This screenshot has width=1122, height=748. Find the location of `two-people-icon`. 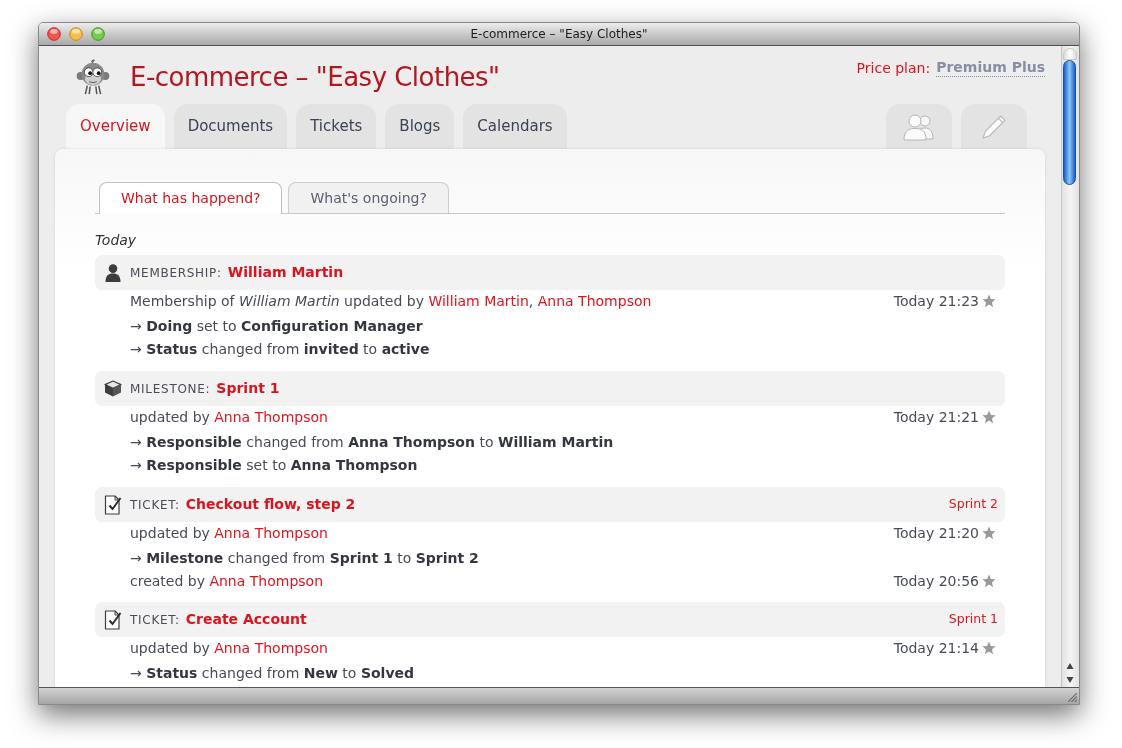

two-people-icon is located at coordinates (919, 126).